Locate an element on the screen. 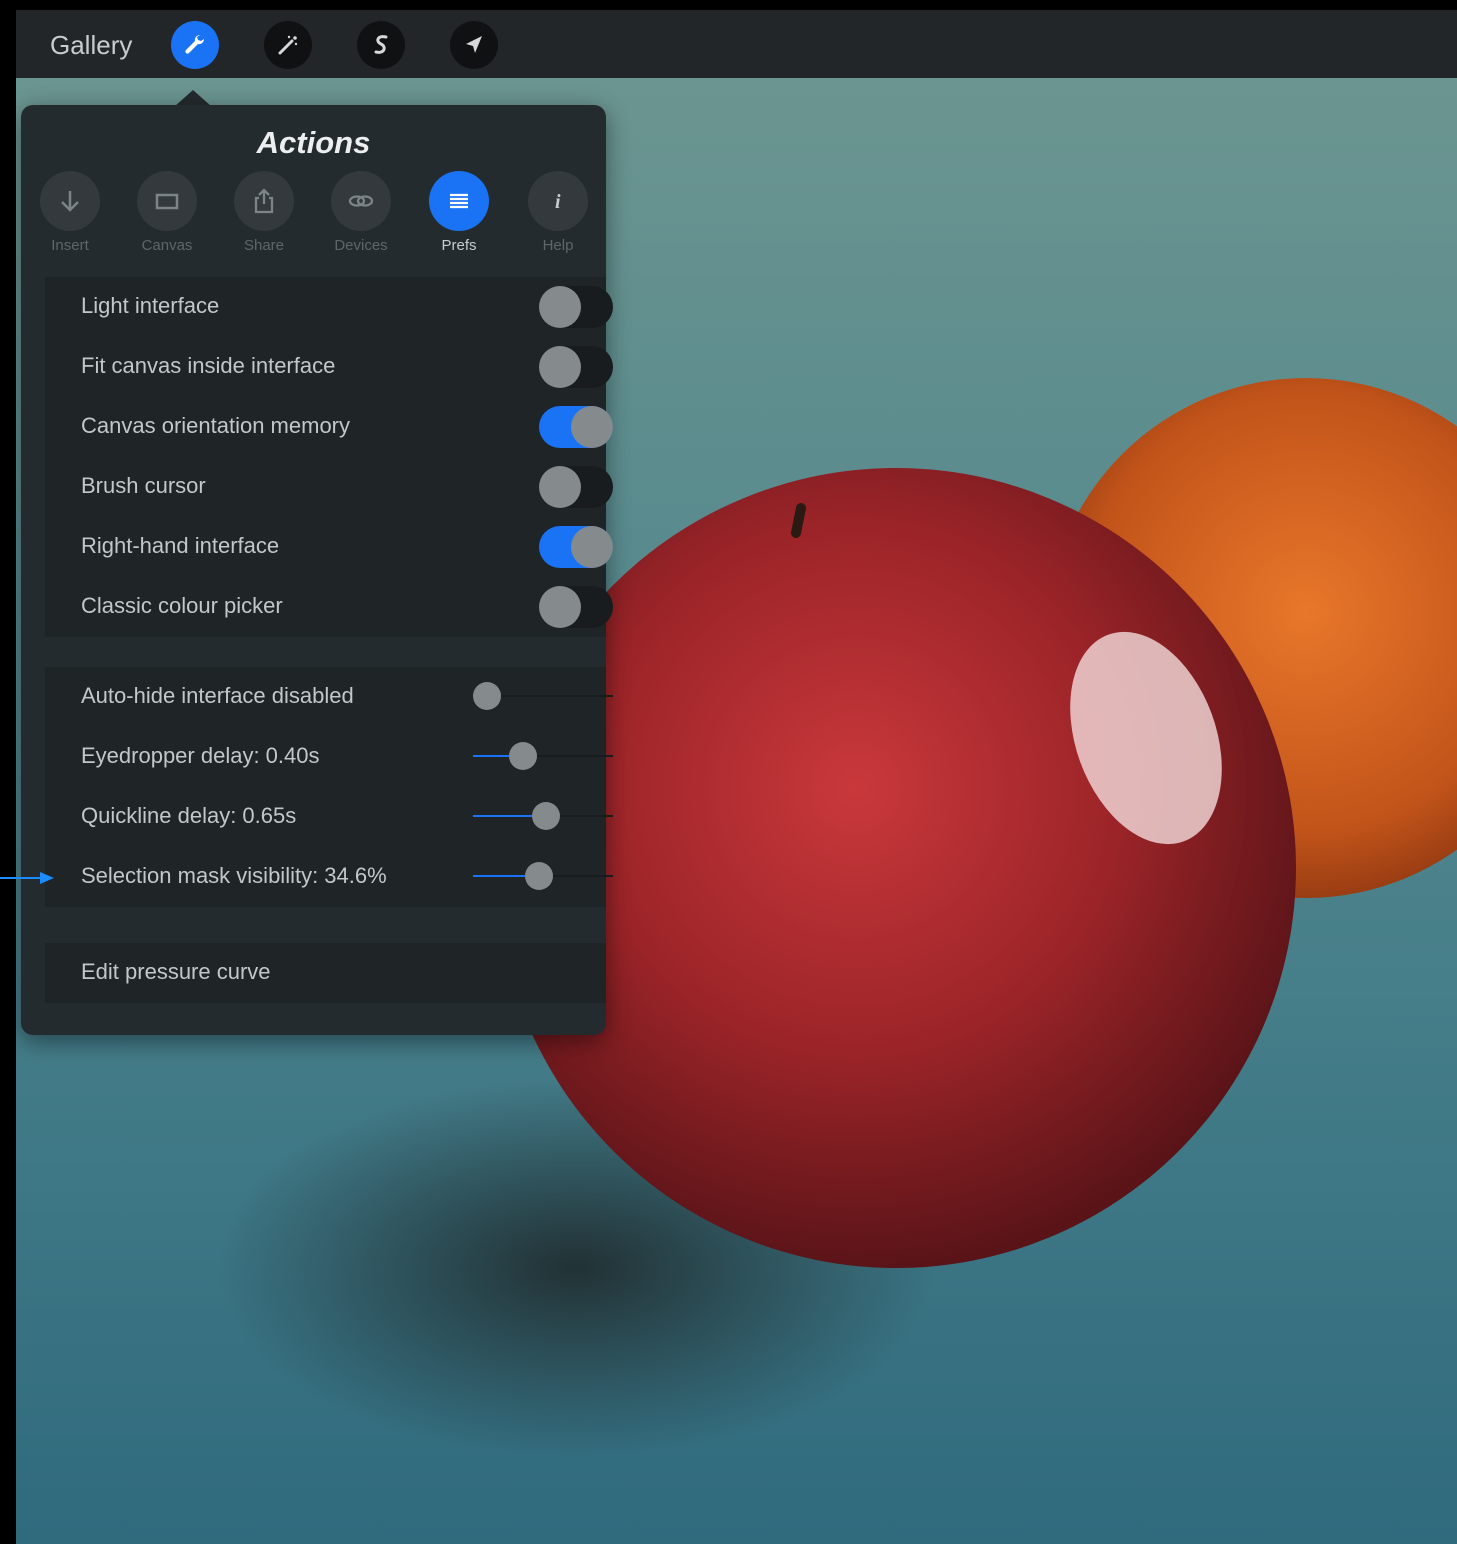 Image resolution: width=1457 pixels, height=1544 pixels. annotation-arrow-icon is located at coordinates (27, 878).